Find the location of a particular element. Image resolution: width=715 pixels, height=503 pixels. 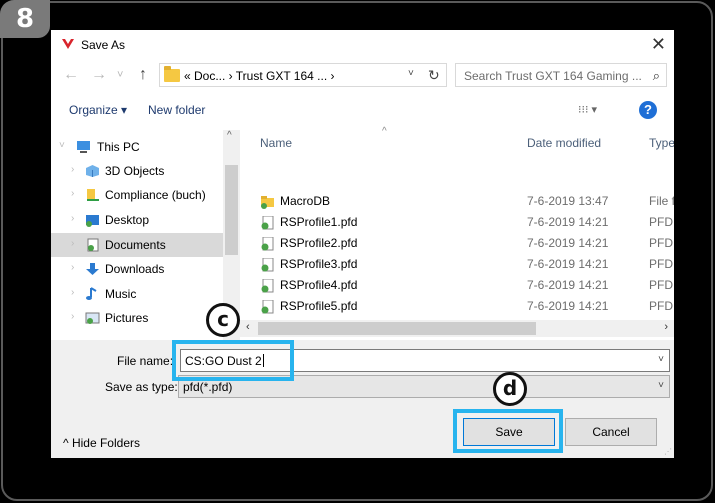

scroll-left-icon: ‹ is located at coordinates (248, 327).